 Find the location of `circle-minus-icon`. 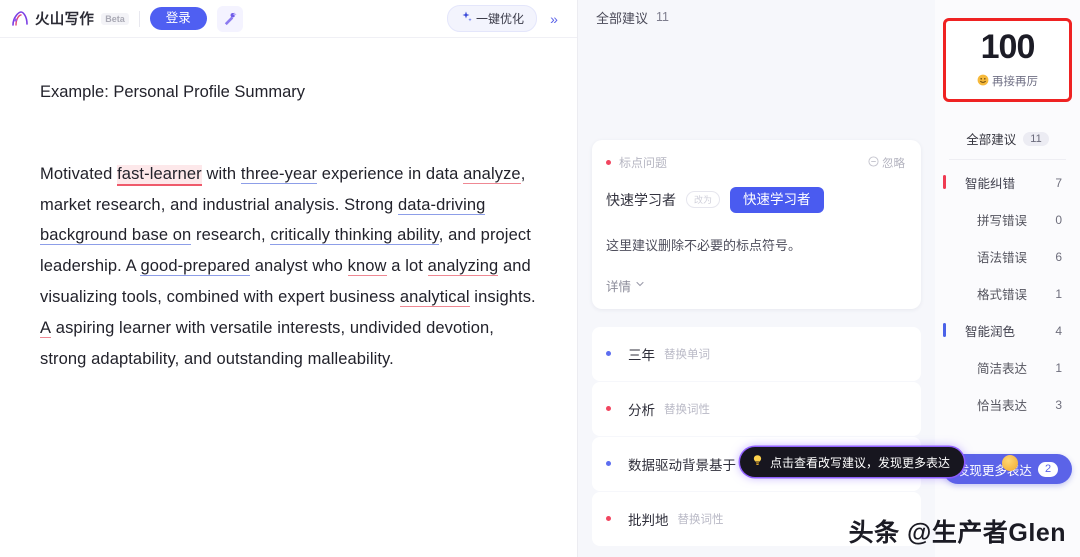

circle-minus-icon is located at coordinates (873, 162).